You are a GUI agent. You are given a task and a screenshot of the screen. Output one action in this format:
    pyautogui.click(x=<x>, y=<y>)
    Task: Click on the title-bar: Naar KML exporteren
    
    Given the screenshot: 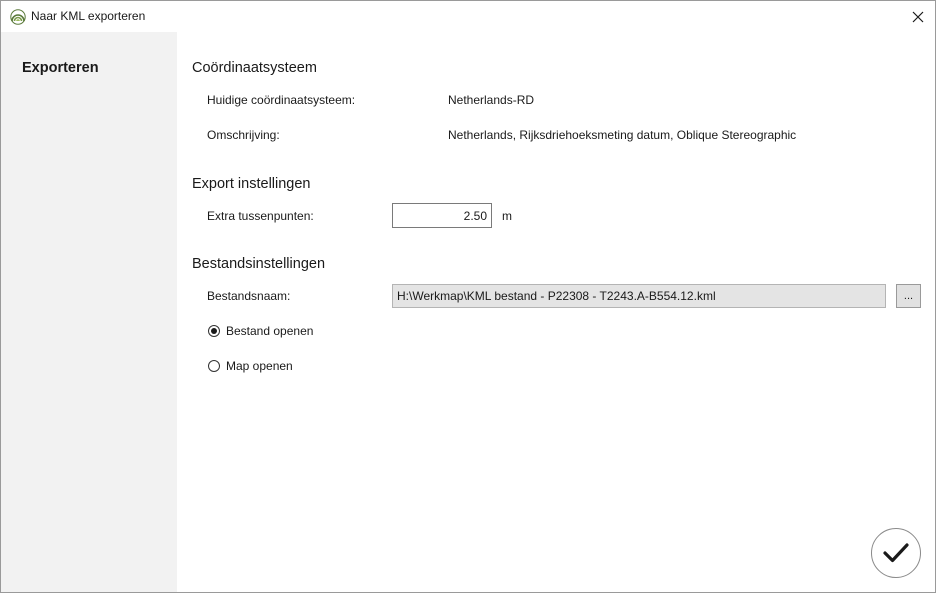 What is the action you would take?
    pyautogui.click(x=468, y=16)
    